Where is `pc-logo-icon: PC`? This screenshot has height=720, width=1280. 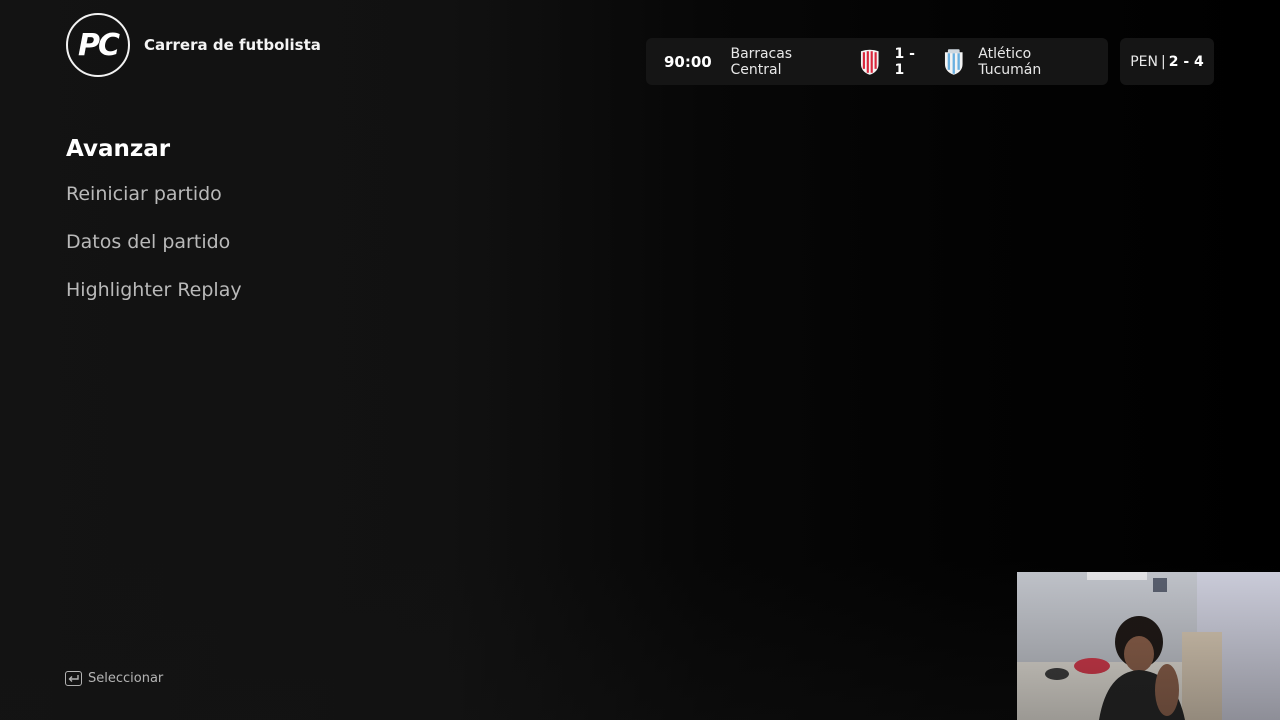 pc-logo-icon: PC is located at coordinates (98, 45).